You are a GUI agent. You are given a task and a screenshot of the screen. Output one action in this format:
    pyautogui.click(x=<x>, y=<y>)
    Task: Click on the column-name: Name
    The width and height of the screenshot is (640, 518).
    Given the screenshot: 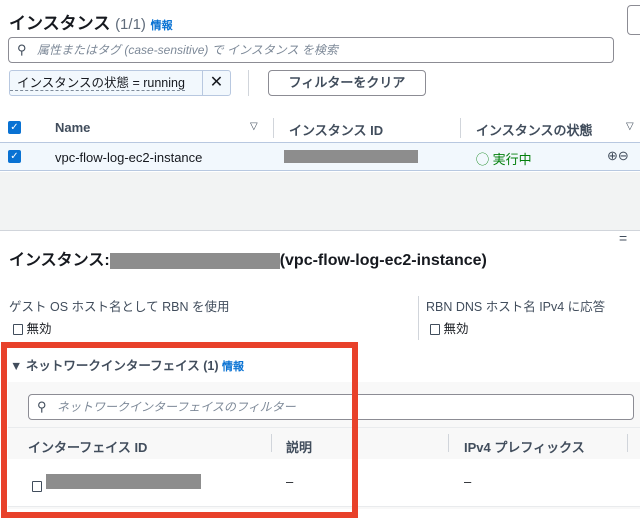 What is the action you would take?
    pyautogui.click(x=72, y=127)
    